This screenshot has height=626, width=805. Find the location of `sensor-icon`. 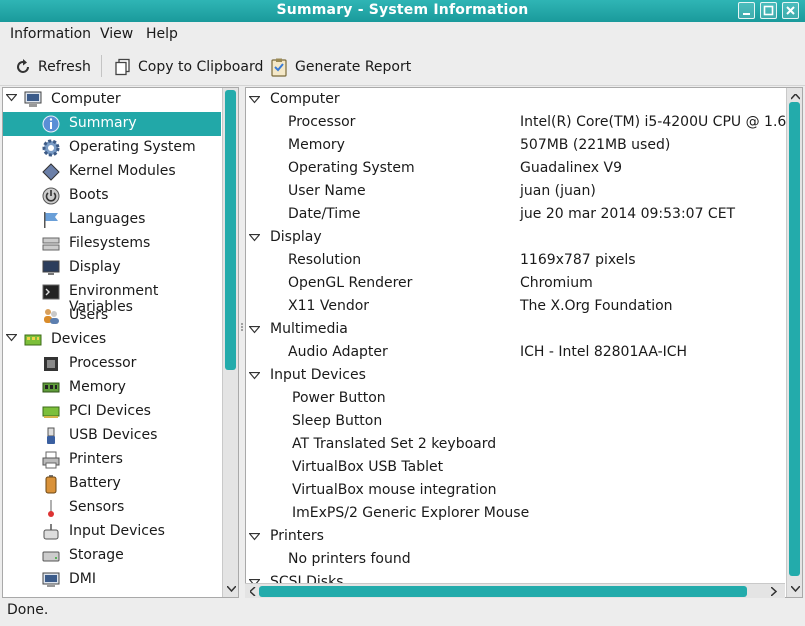

sensor-icon is located at coordinates (51, 508).